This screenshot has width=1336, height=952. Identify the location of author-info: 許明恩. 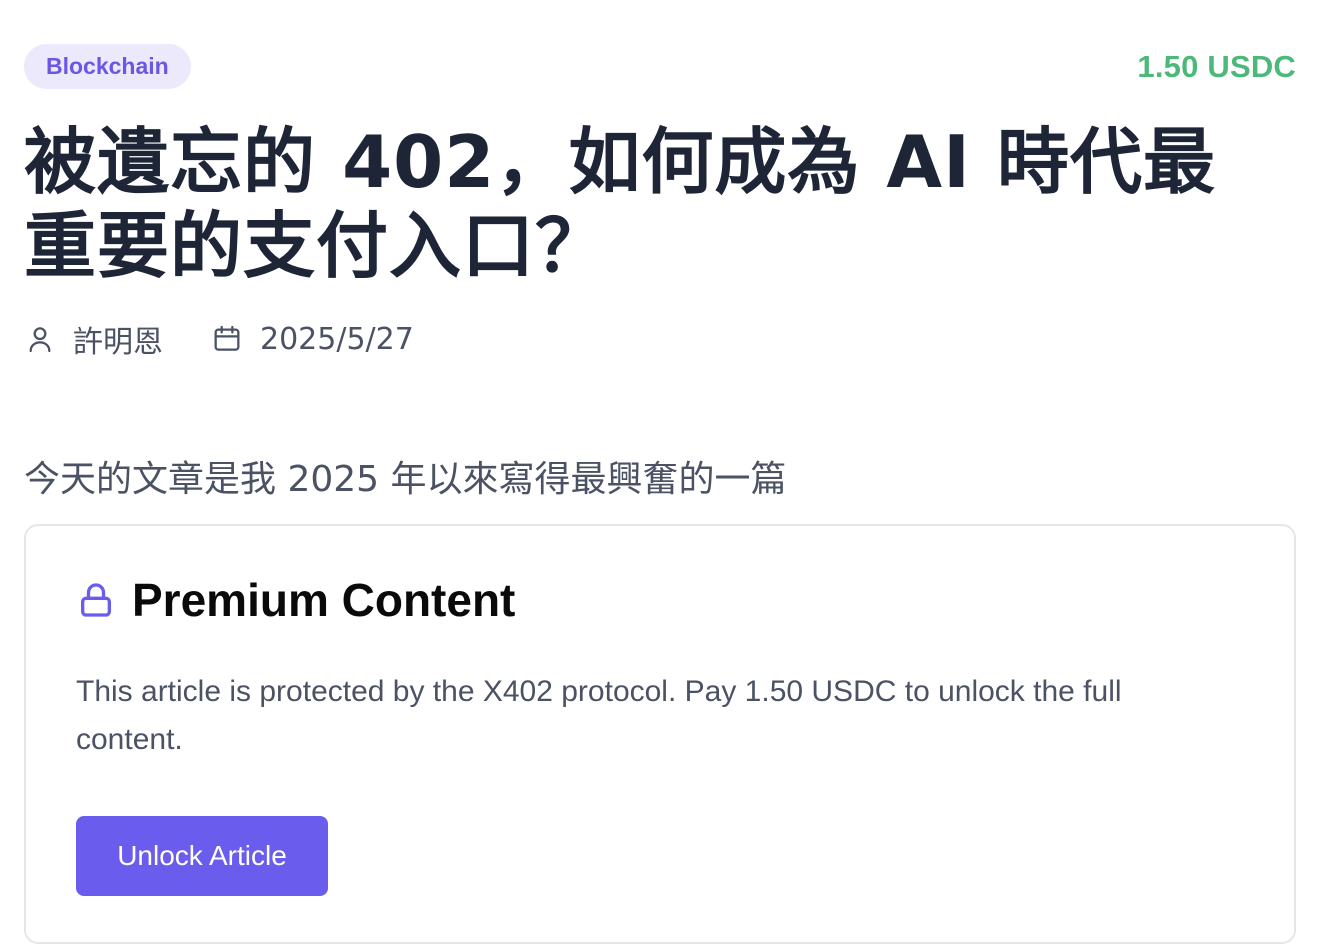
(93, 339).